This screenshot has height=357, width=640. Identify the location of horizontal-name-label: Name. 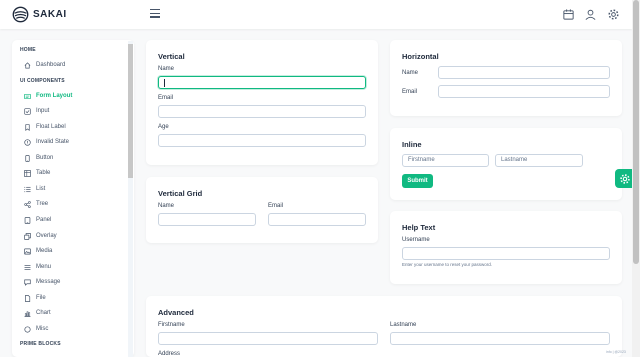
(410, 73).